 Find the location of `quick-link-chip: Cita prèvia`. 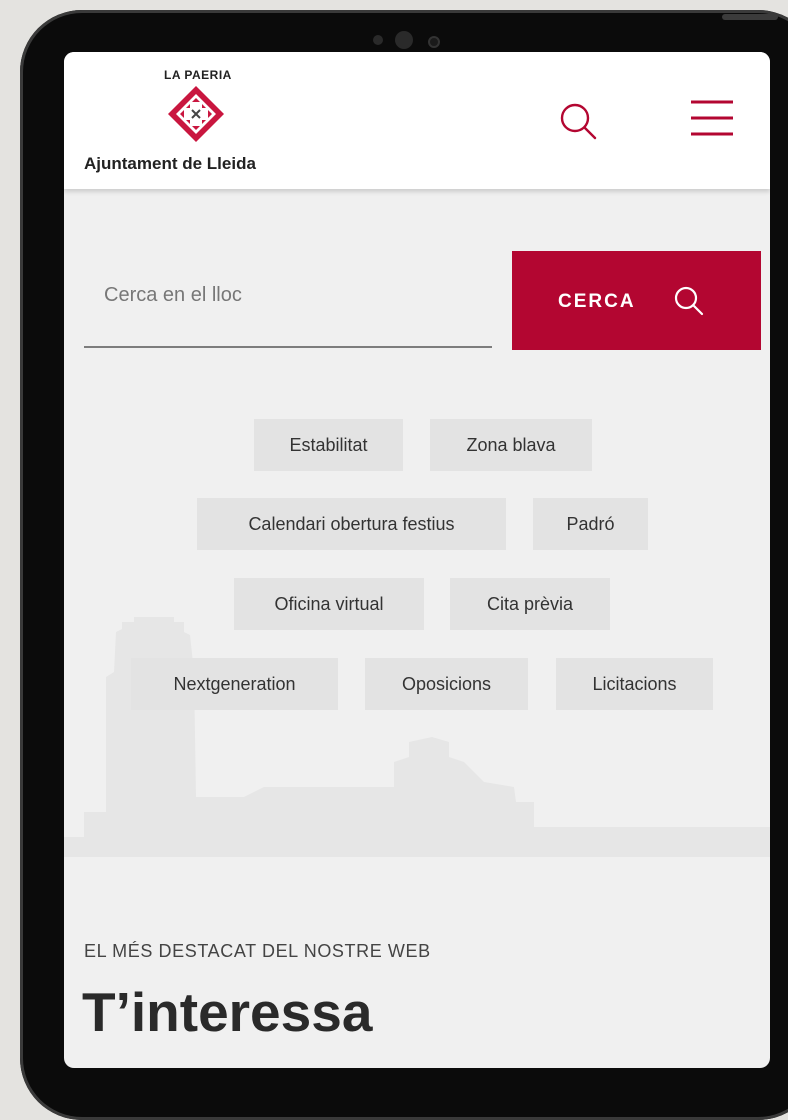

quick-link-chip: Cita prèvia is located at coordinates (530, 604).